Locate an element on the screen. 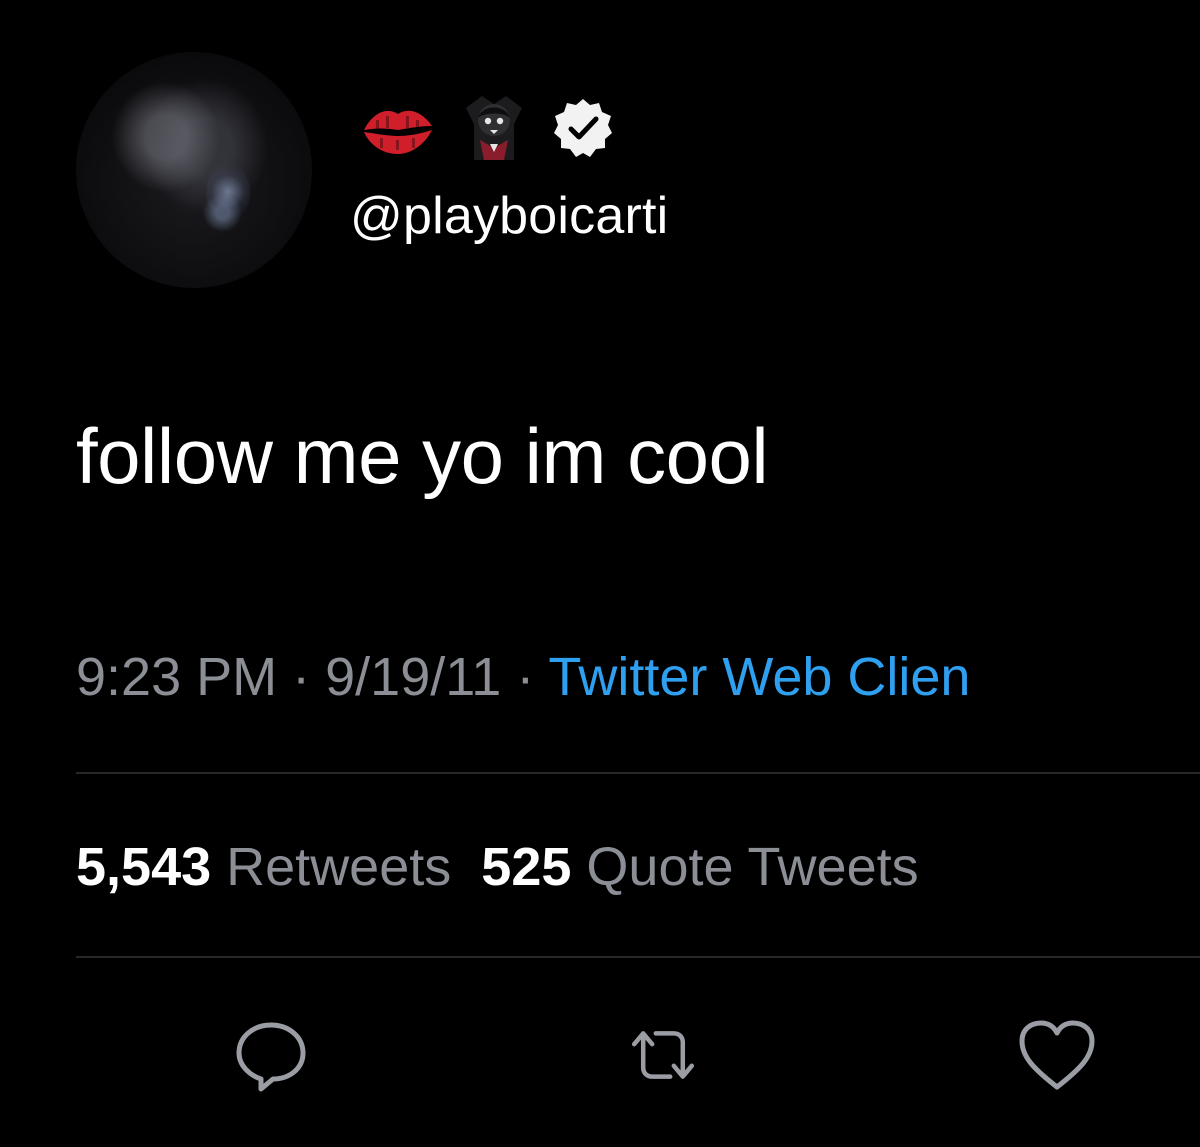  user-handle: @playboicarti is located at coordinates (509, 216).